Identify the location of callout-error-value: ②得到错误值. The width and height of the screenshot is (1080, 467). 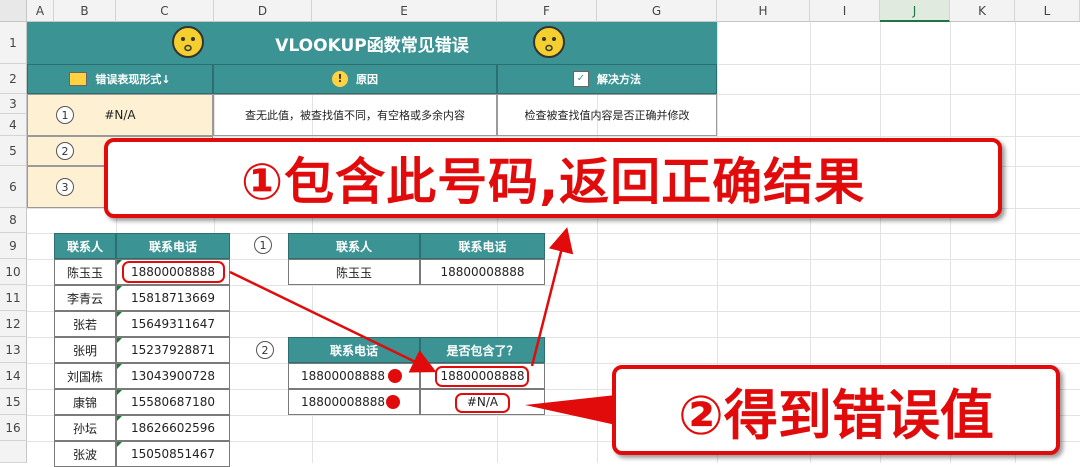
(836, 410).